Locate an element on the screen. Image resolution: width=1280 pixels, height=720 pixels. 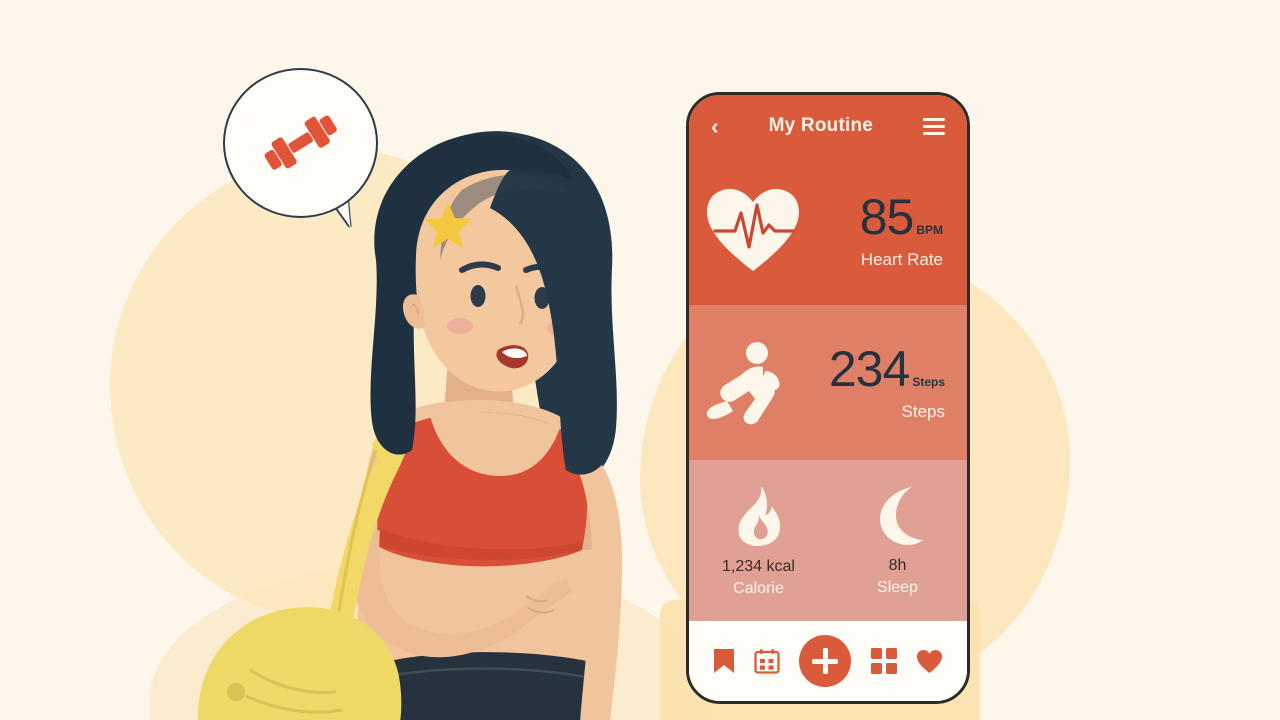
speech-bubble is located at coordinates (300, 143).